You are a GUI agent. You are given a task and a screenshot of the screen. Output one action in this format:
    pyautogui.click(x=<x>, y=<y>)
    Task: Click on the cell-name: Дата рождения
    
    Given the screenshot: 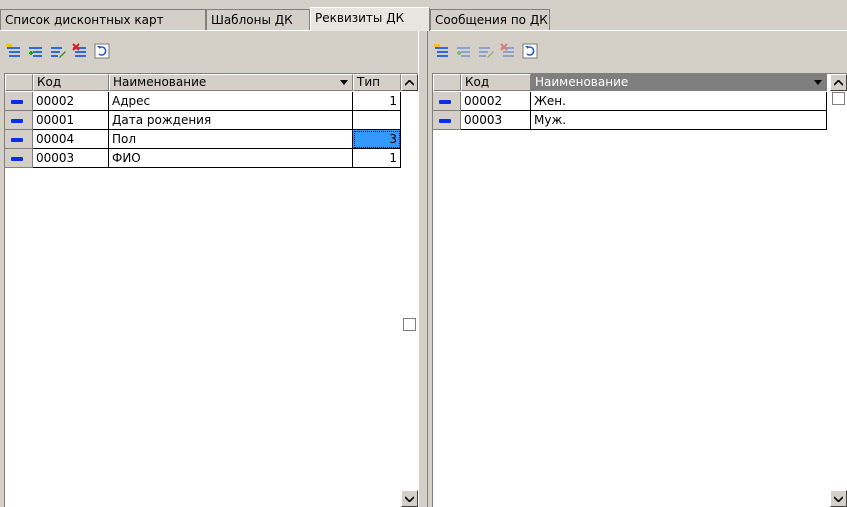 What is the action you would take?
    pyautogui.click(x=231, y=120)
    